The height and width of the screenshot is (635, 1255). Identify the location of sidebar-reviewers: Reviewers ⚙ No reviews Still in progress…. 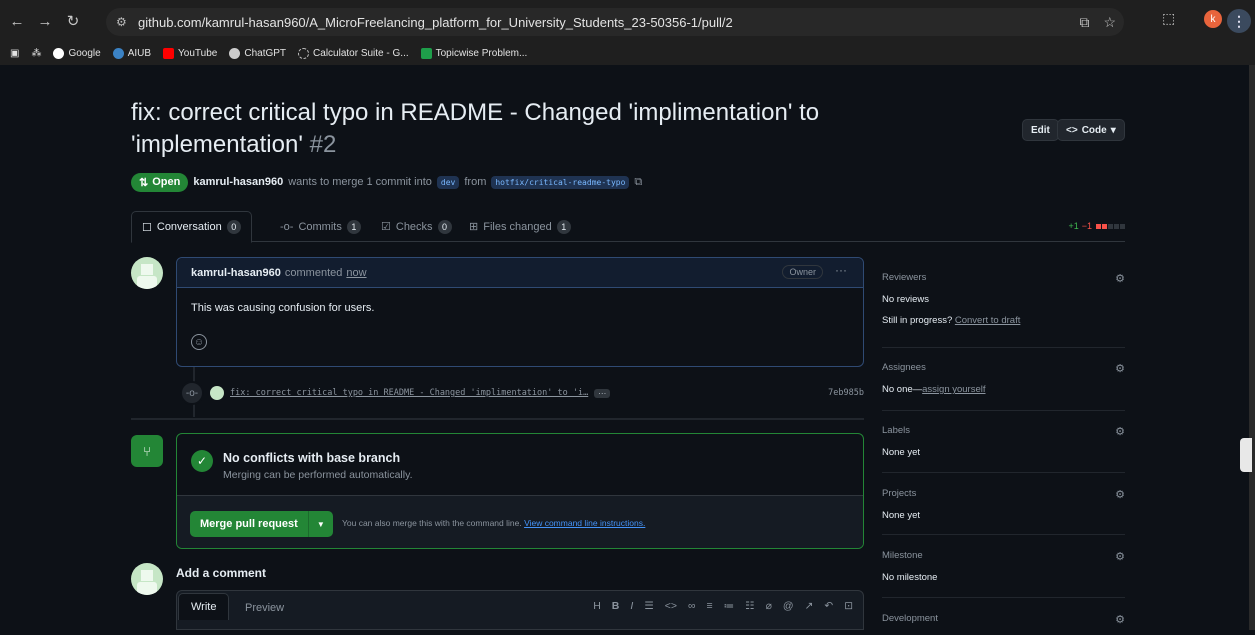
(1003, 299).